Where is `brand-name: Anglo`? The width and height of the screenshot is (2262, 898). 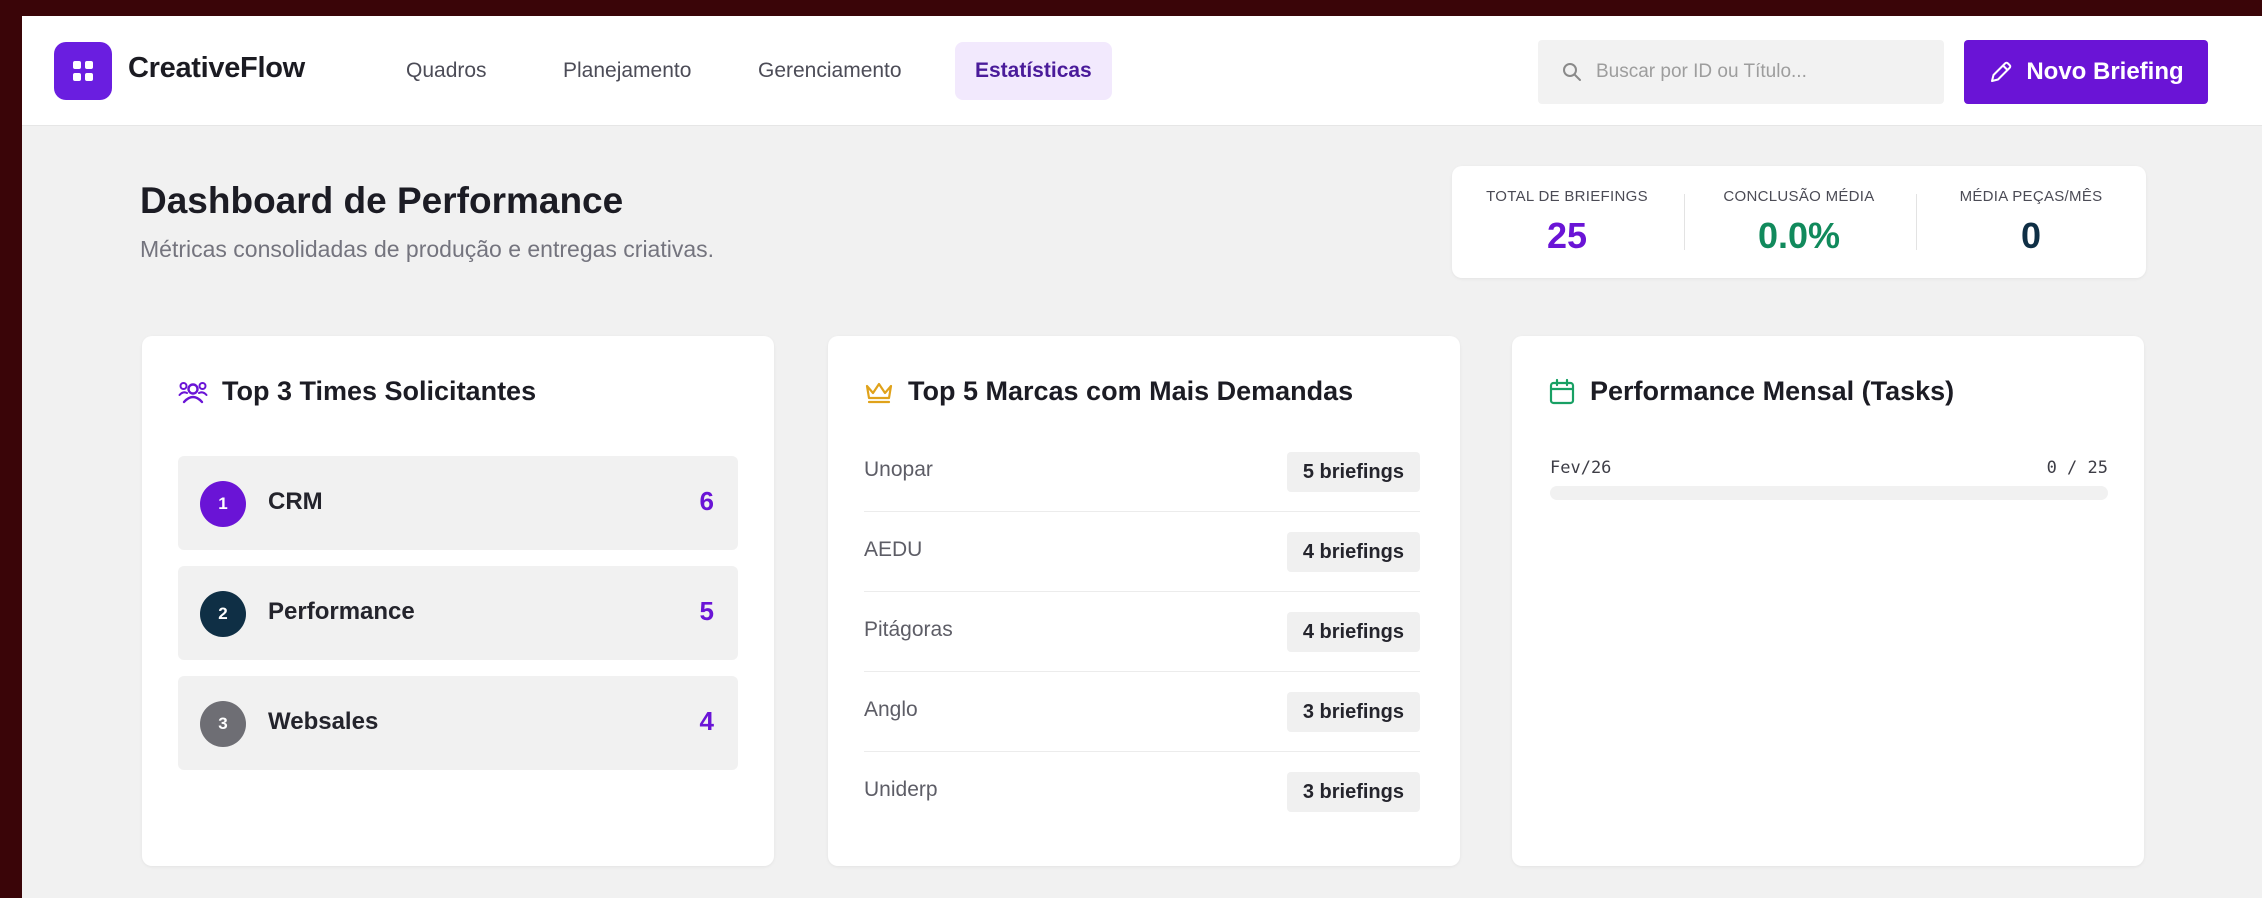
brand-name: Anglo is located at coordinates (891, 709).